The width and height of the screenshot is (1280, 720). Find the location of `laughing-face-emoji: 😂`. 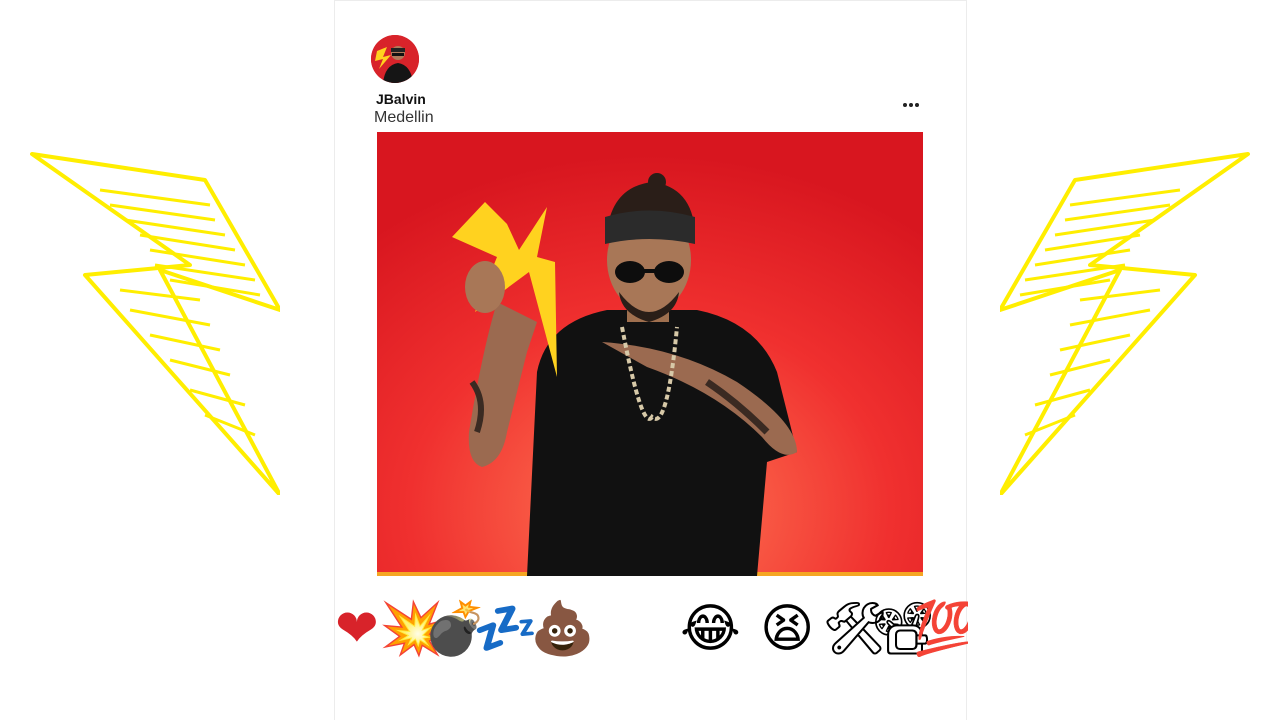

laughing-face-emoji: 😂 is located at coordinates (710, 629).